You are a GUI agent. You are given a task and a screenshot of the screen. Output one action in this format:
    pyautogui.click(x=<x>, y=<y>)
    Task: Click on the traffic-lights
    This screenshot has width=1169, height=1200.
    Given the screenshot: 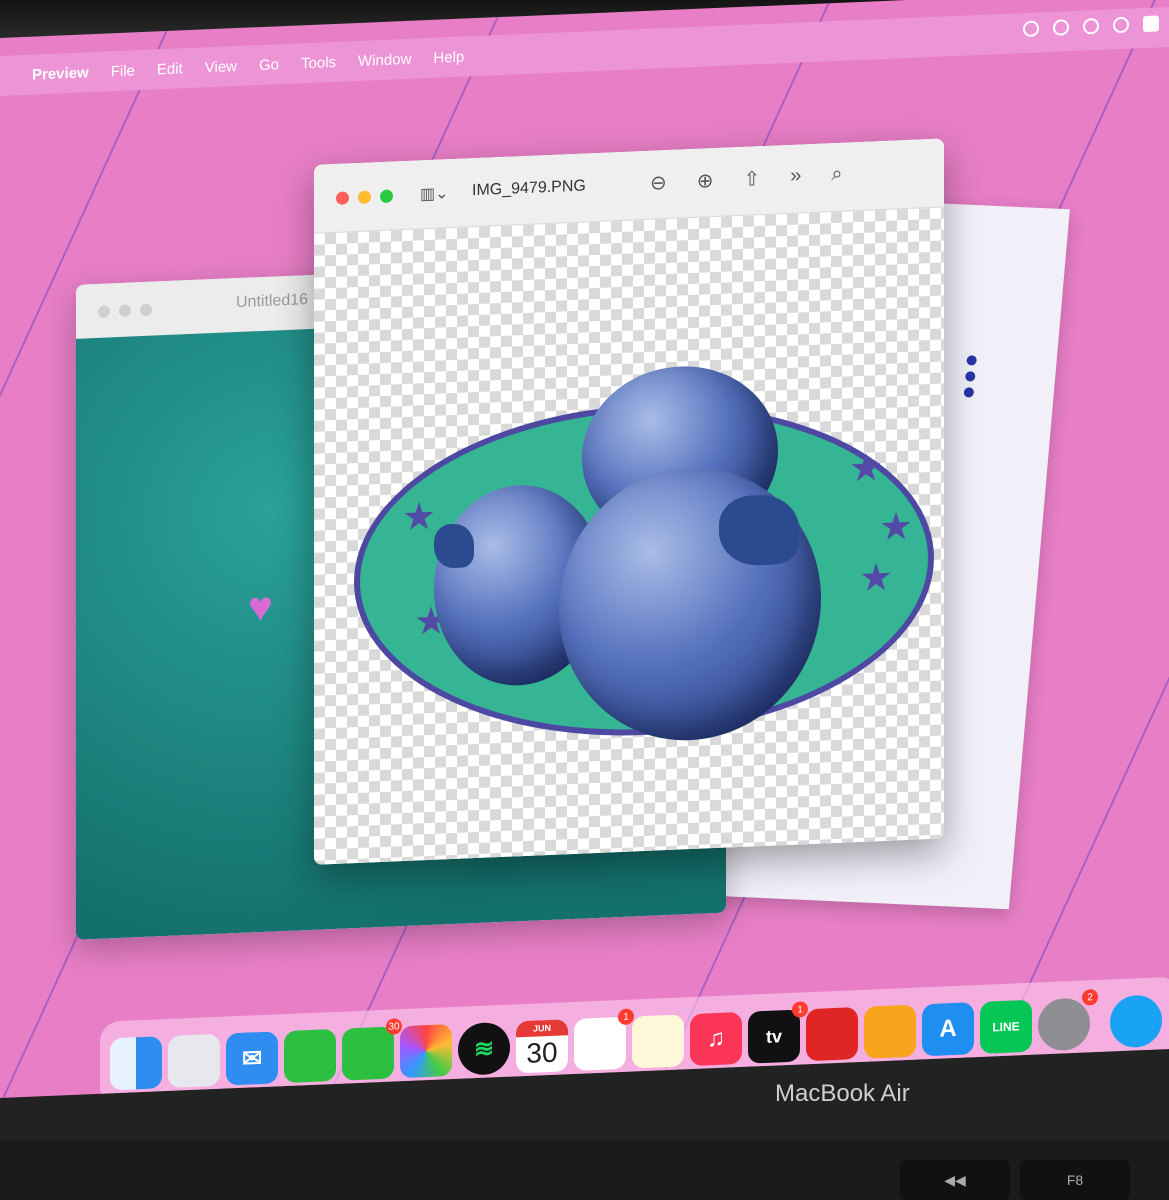 What is the action you would take?
    pyautogui.click(x=364, y=197)
    